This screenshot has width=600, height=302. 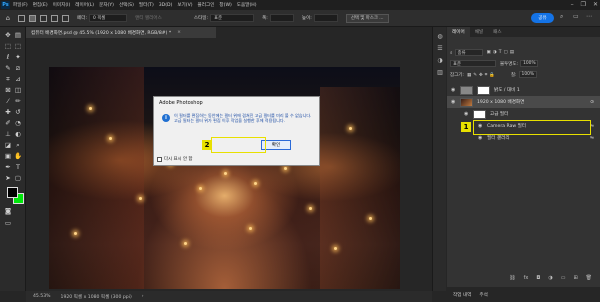 What do you see at coordinates (21, 18) in the screenshot?
I see `marquee-preset-icon` at bounding box center [21, 18].